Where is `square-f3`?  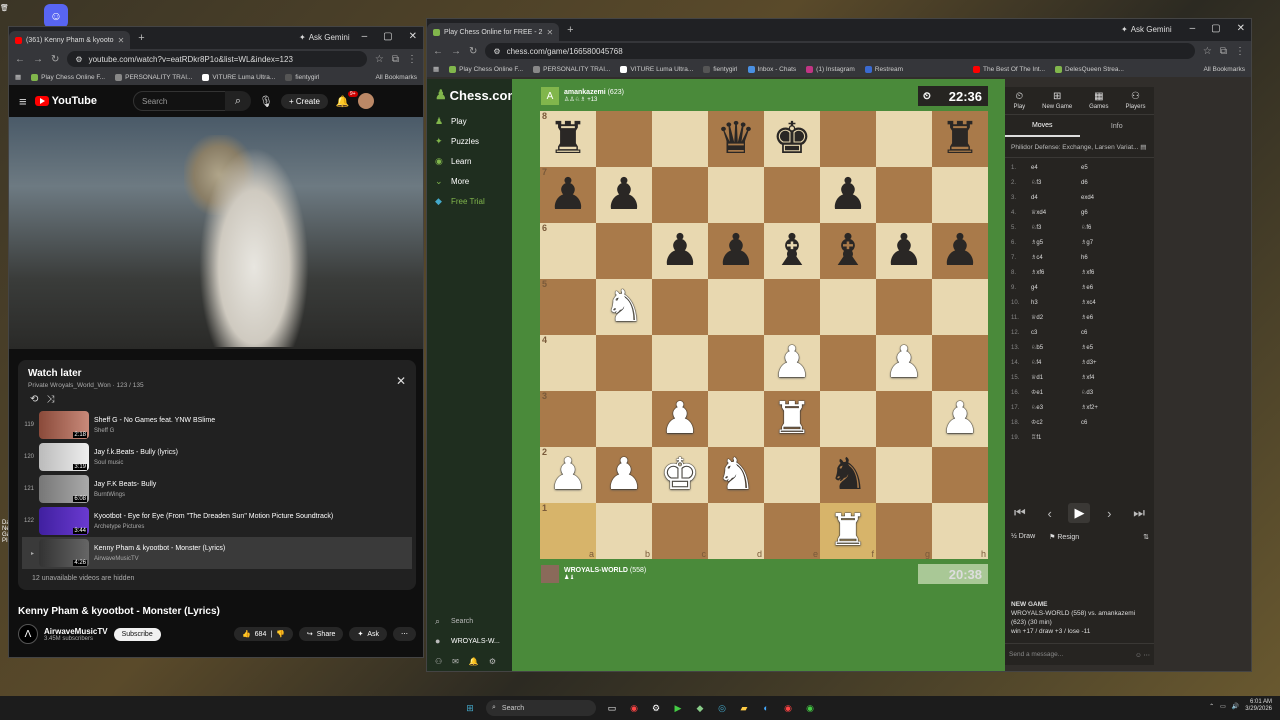 square-f3 is located at coordinates (848, 419).